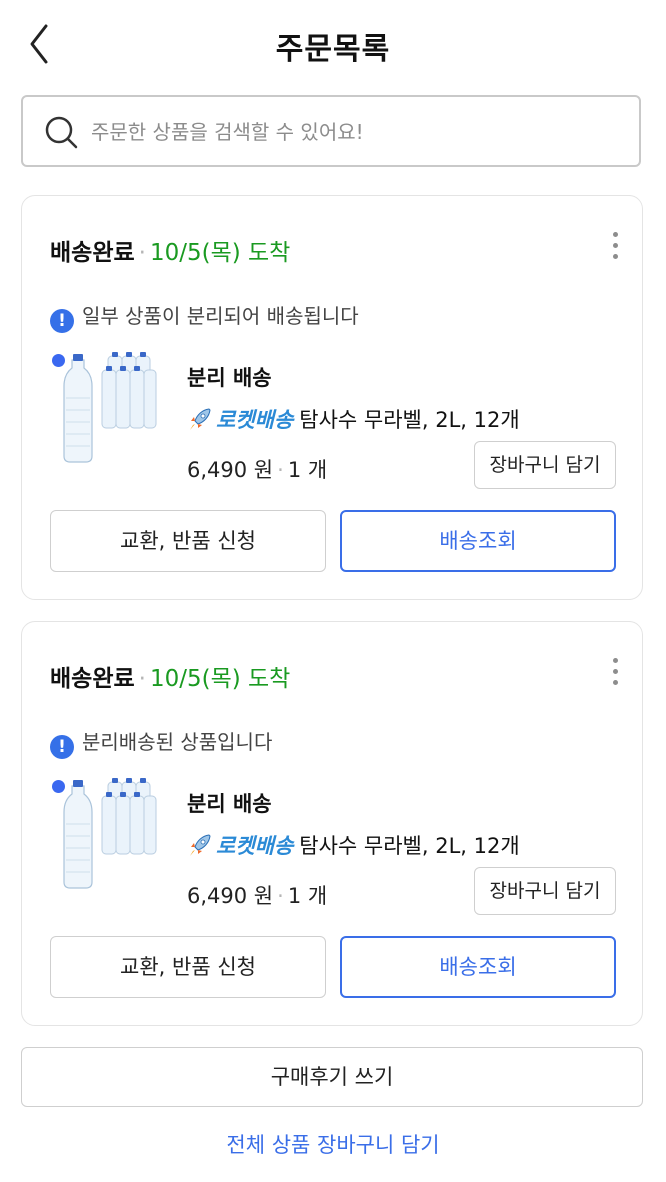 The width and height of the screenshot is (666, 1182). What do you see at coordinates (177, 742) in the screenshot?
I see `notice-text: 분리배송된 상품입니다` at bounding box center [177, 742].